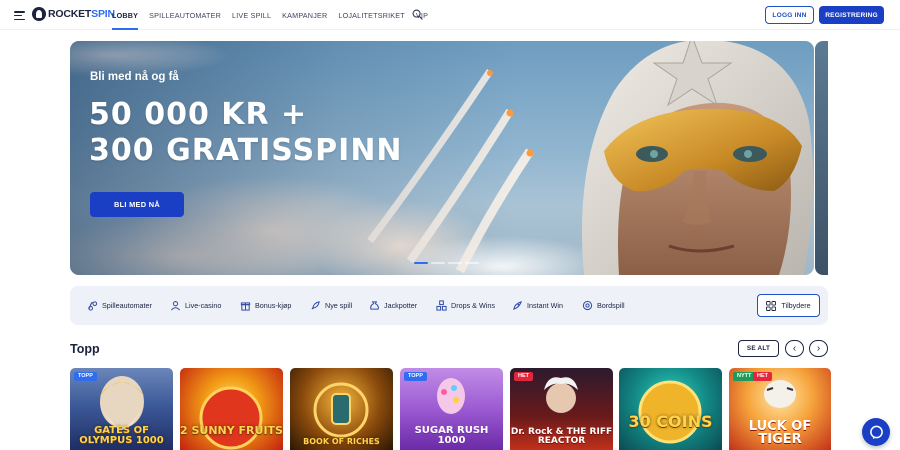  Describe the element at coordinates (417, 14) in the screenshot. I see `search-icon` at that location.